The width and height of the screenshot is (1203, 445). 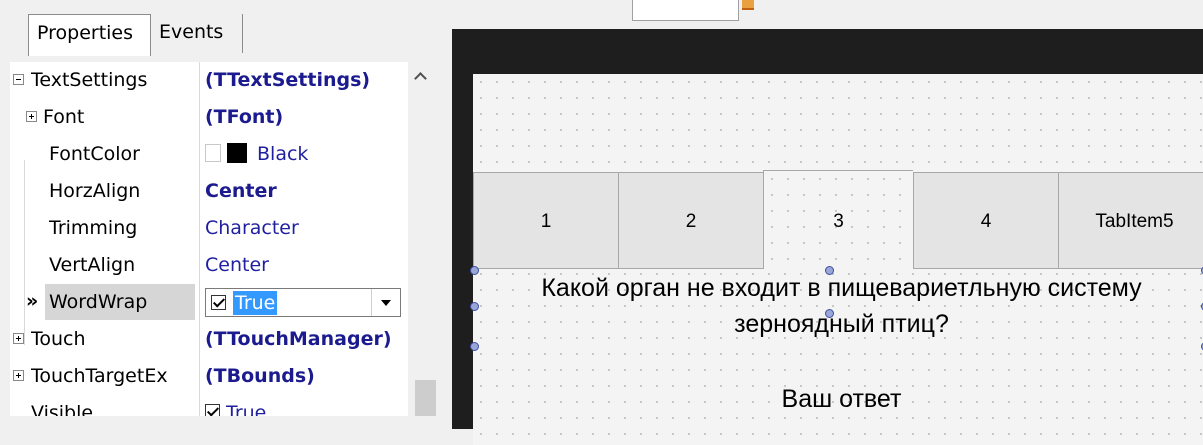 I want to click on scroll-up-icon, so click(x=421, y=77).